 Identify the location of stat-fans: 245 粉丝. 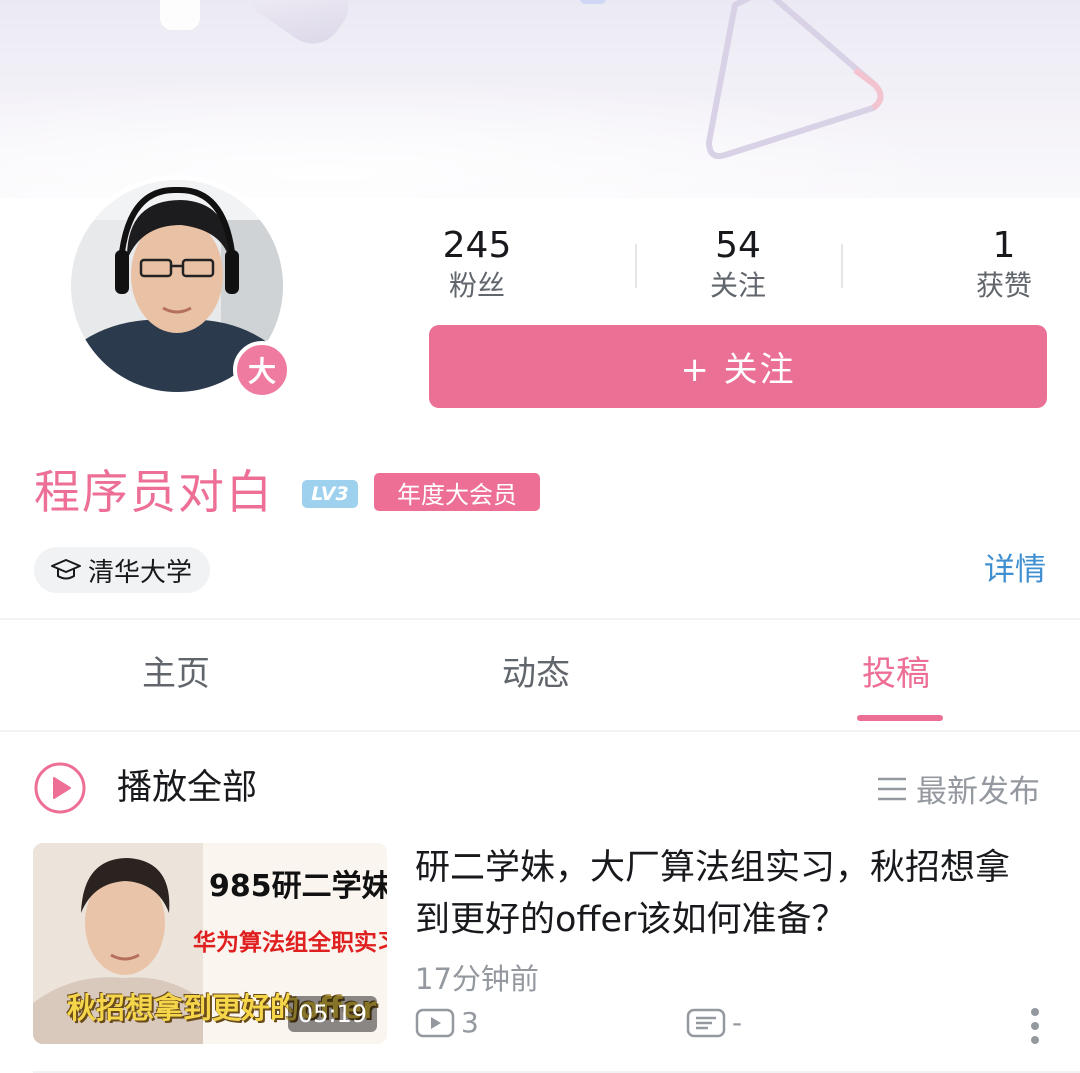
(477, 265).